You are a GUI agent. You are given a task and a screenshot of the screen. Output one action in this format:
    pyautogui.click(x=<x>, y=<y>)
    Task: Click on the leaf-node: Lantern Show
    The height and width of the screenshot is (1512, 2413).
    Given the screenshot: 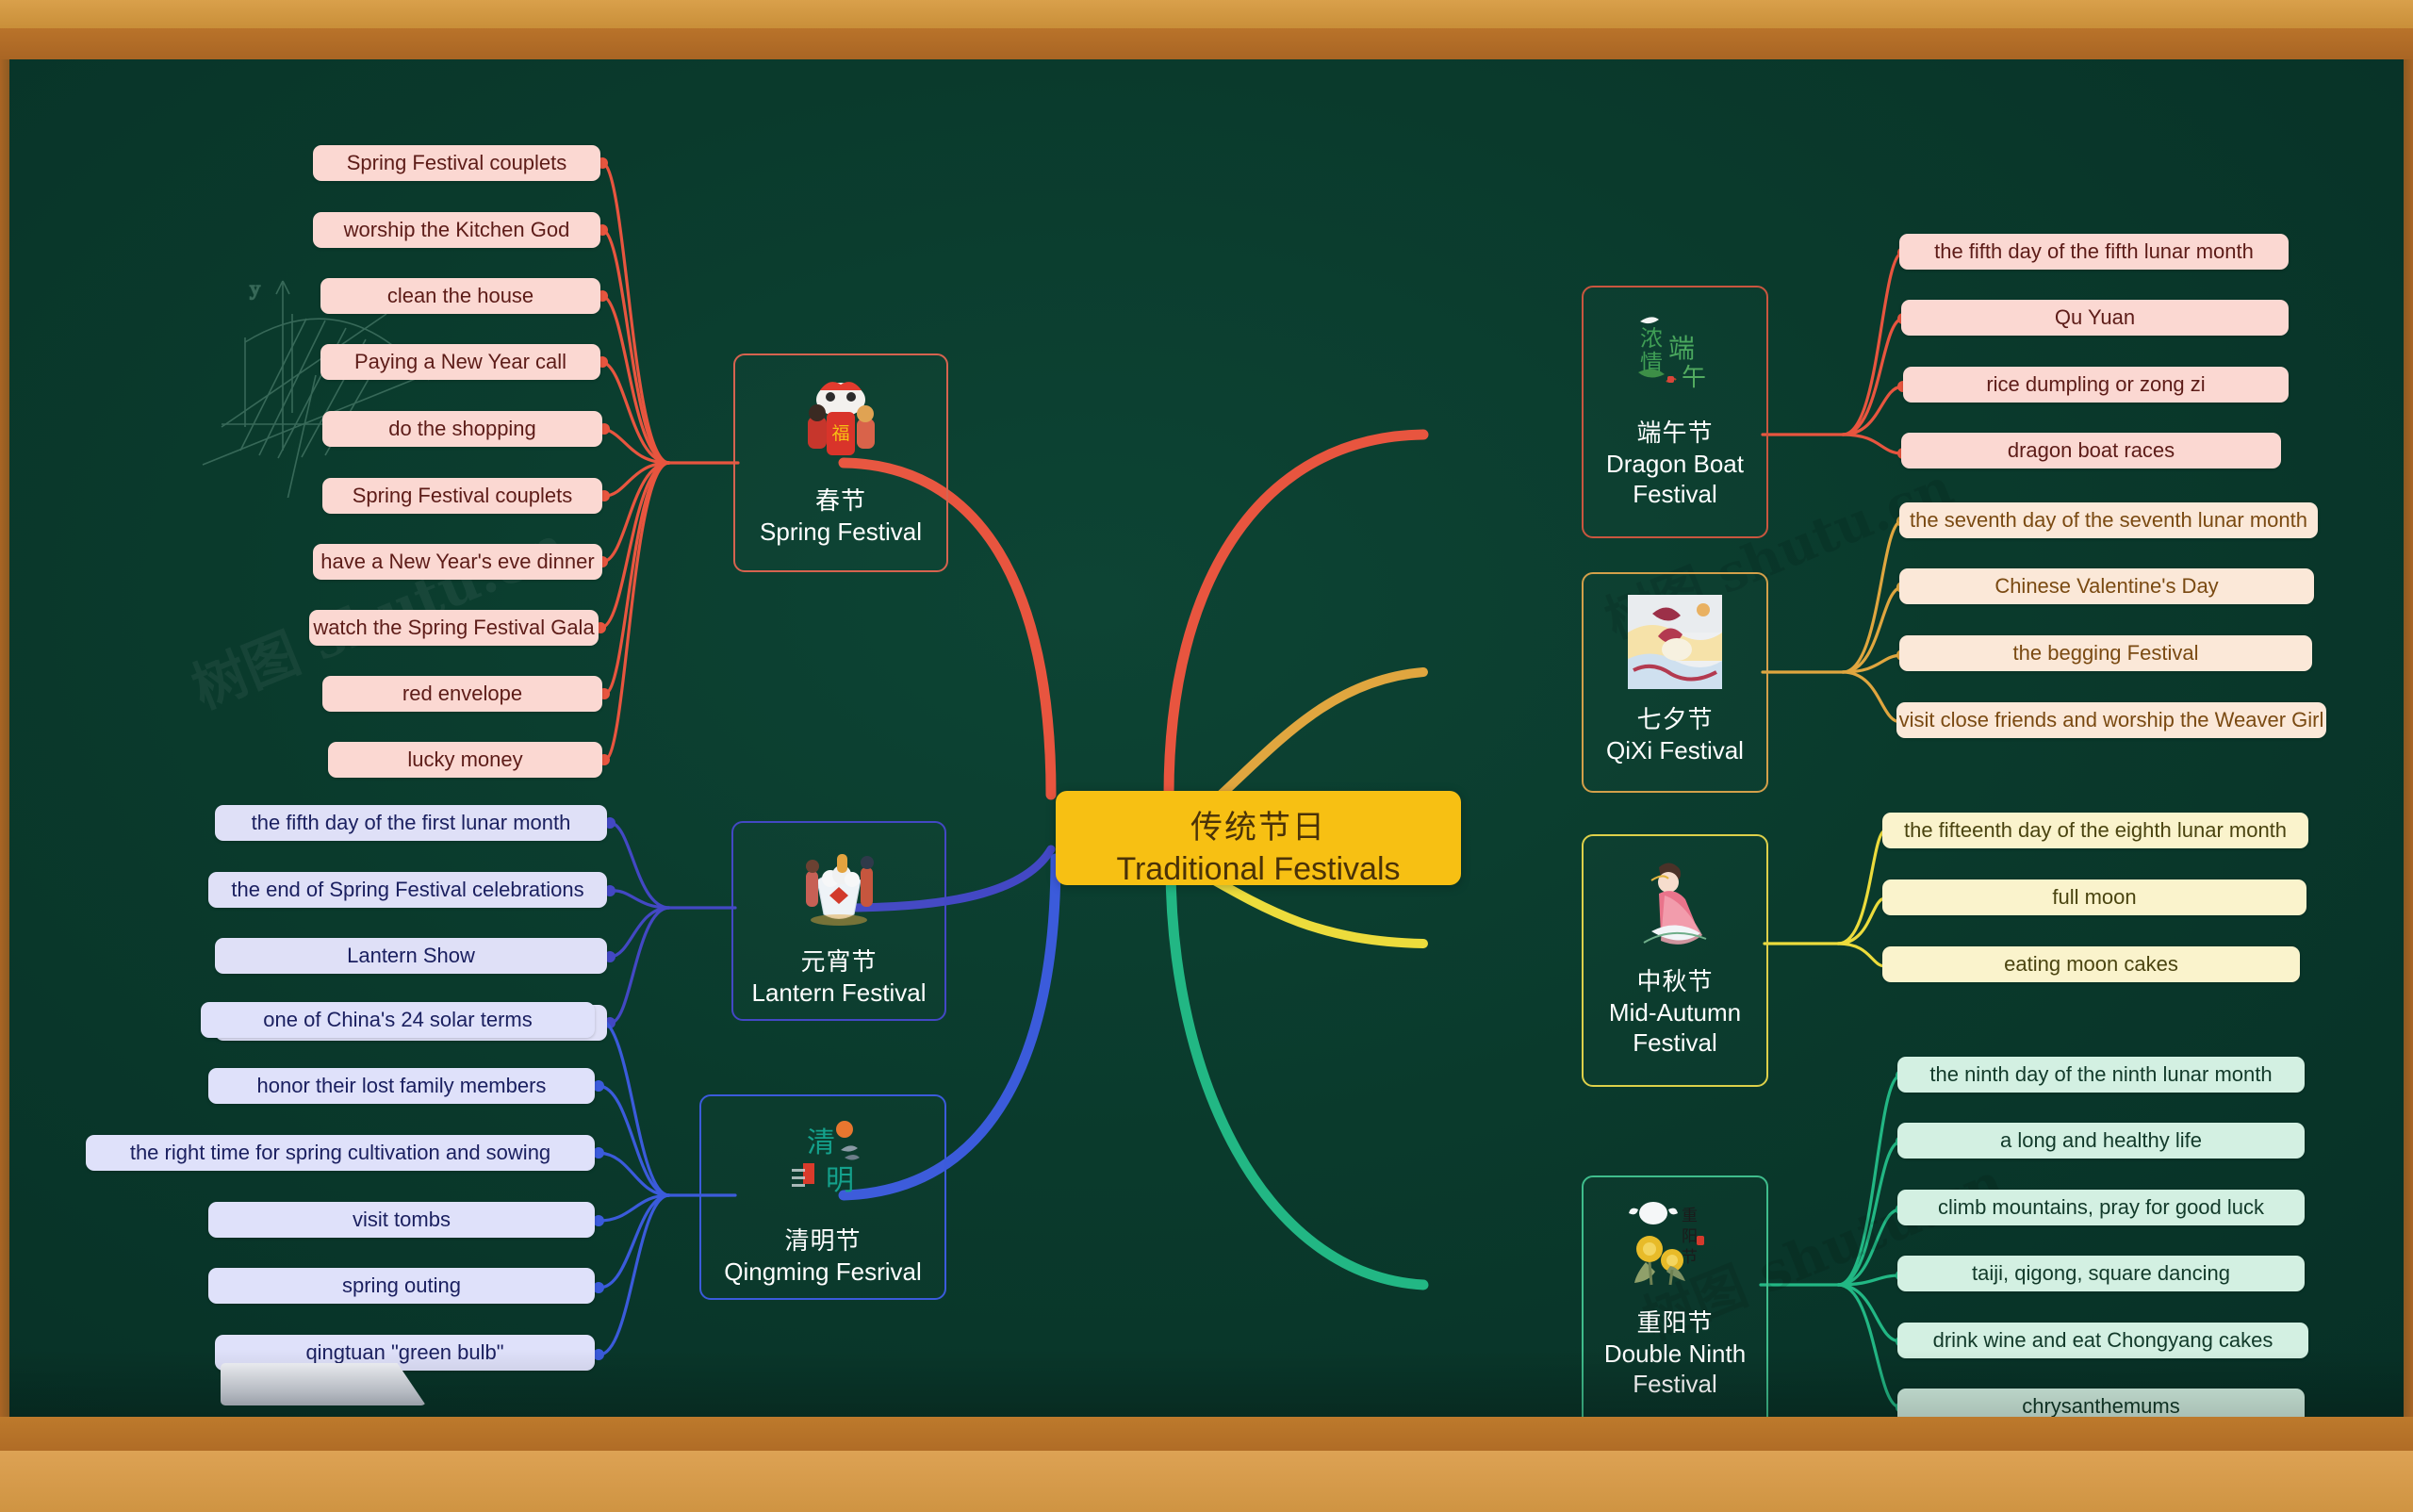 What is the action you would take?
    pyautogui.click(x=411, y=956)
    